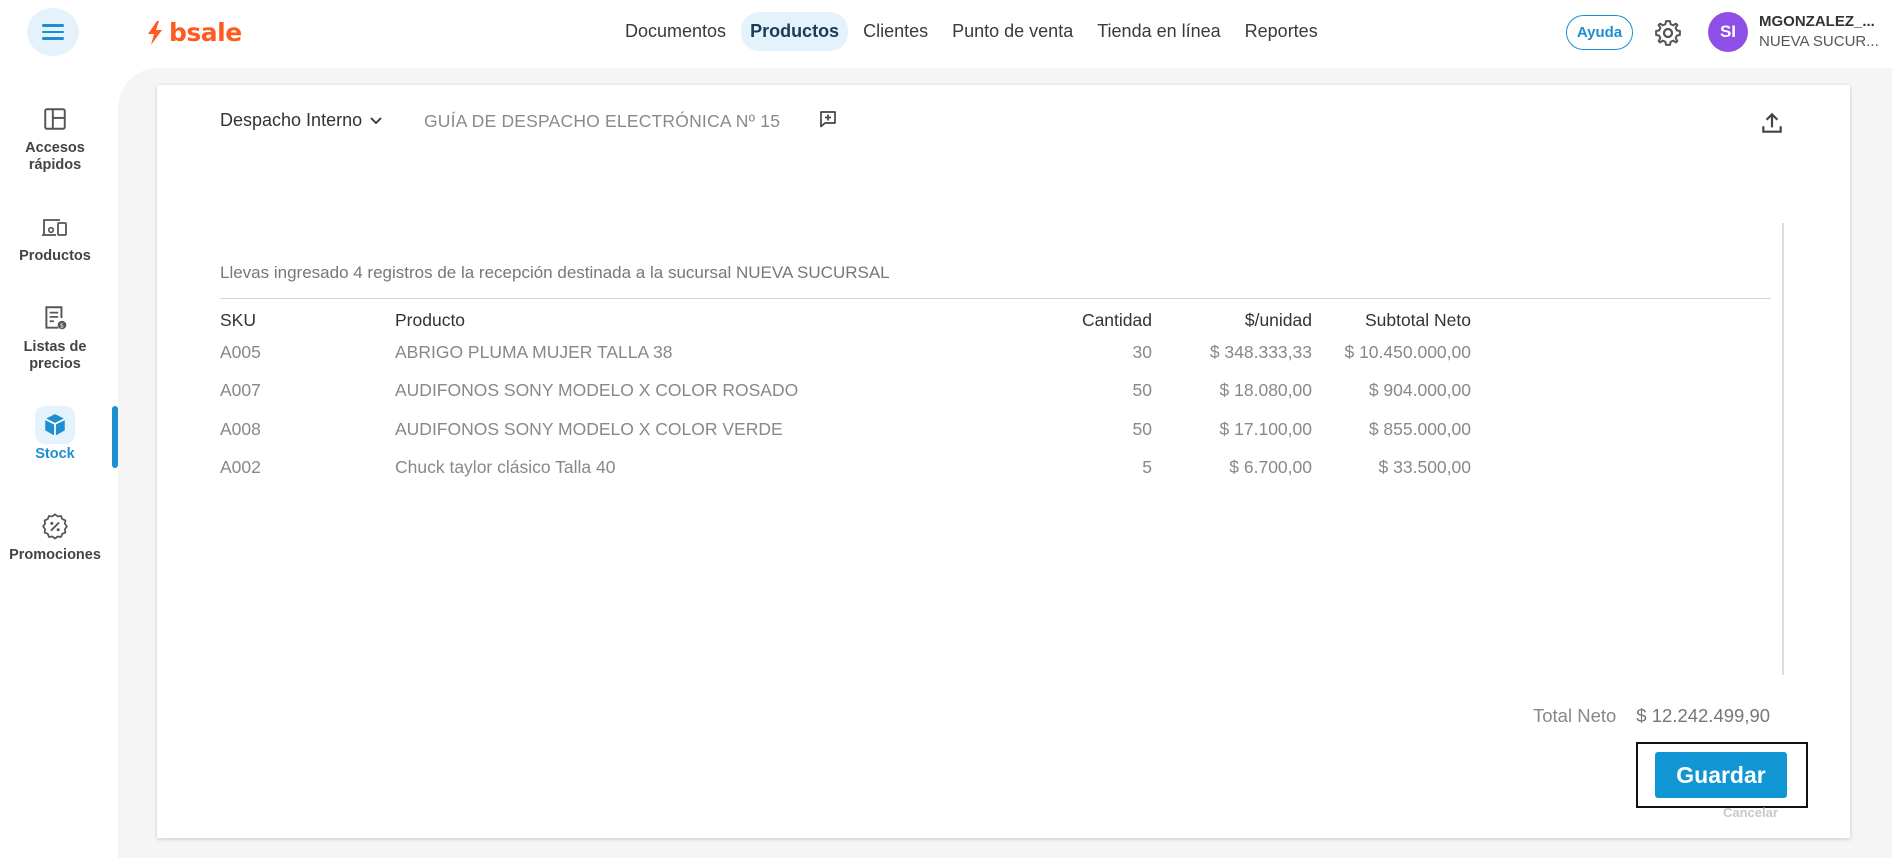  I want to click on nav-clientes: Clientes, so click(895, 31).